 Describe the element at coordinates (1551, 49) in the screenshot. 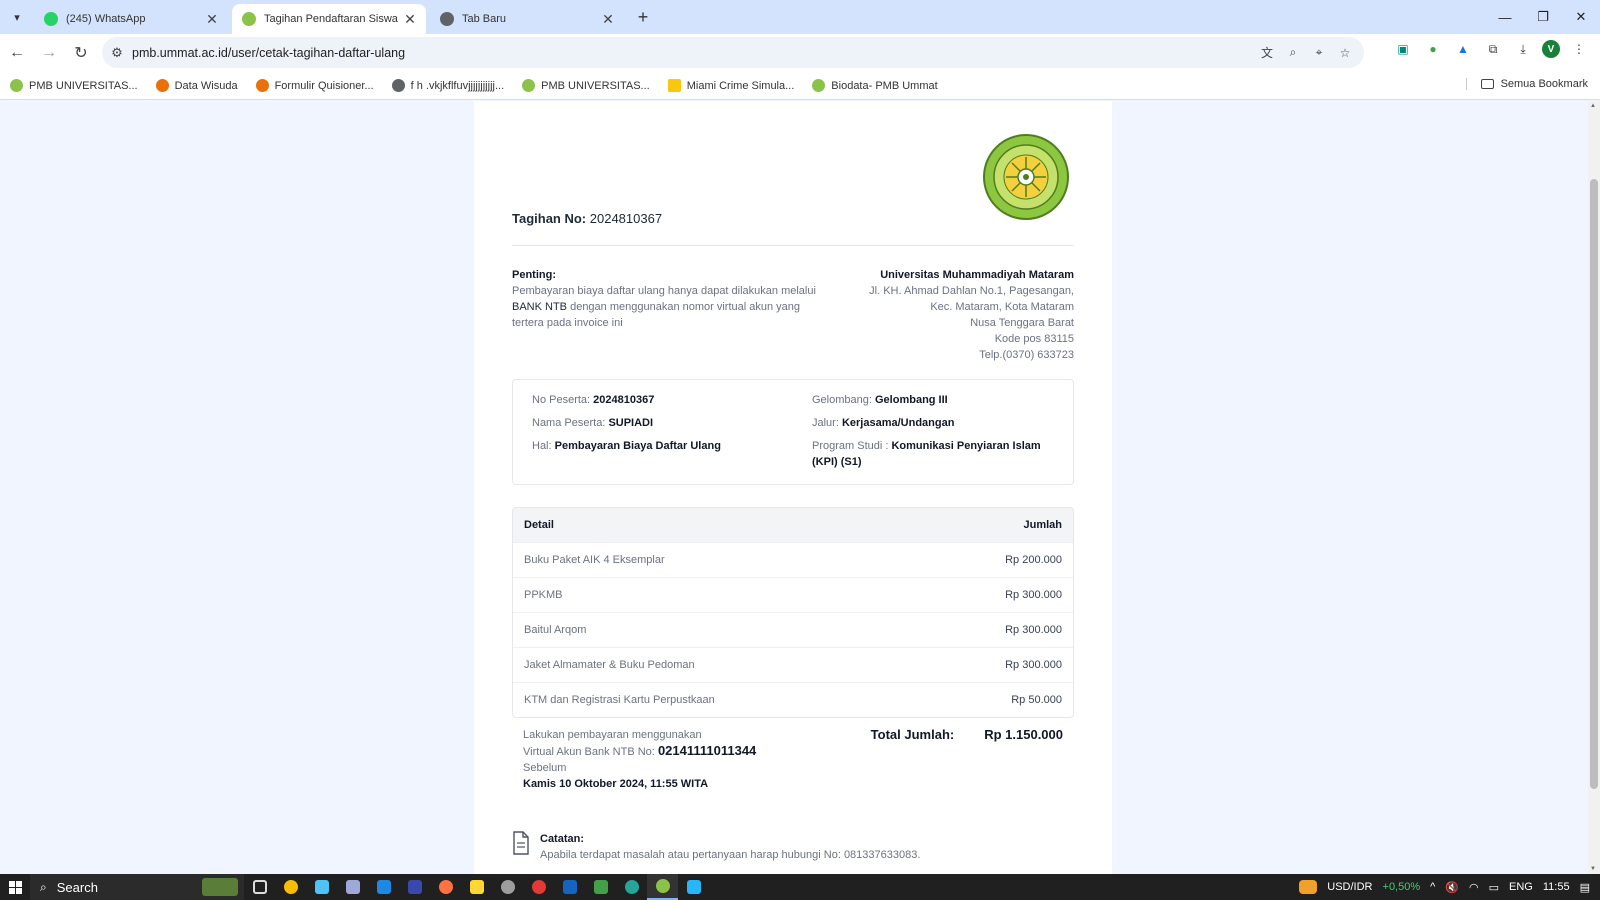

I see `profile-avatar: V` at that location.